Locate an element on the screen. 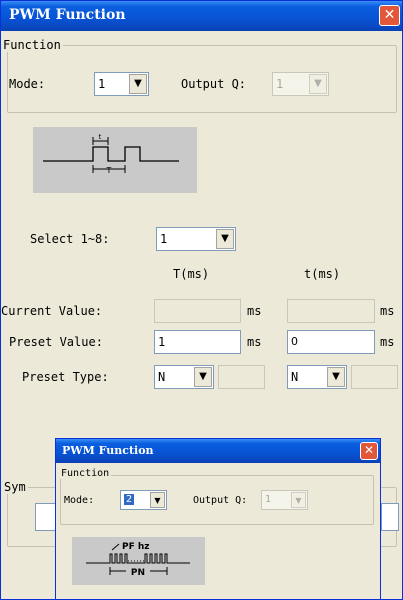 The image size is (403, 600). popup-output-q-value: 1 is located at coordinates (268, 499).